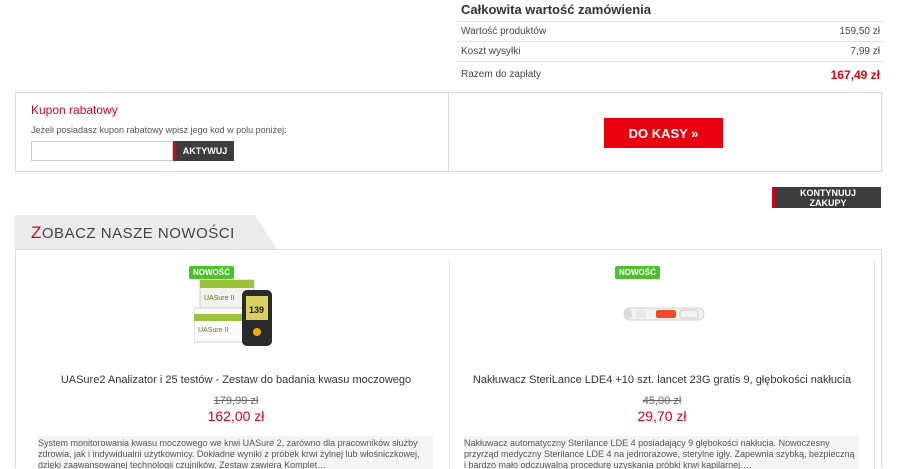 Image resolution: width=900 pixels, height=469 pixels. Describe the element at coordinates (256, 310) in the screenshot. I see `uasure-display-reading: 139` at that location.